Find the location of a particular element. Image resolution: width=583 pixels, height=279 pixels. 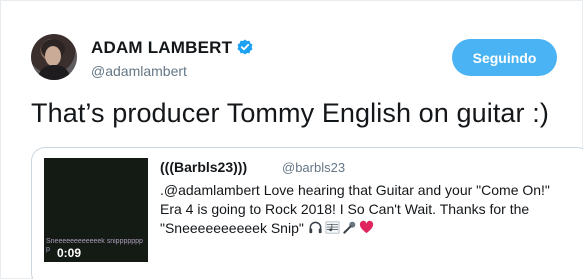

headphones-icon is located at coordinates (315, 227).